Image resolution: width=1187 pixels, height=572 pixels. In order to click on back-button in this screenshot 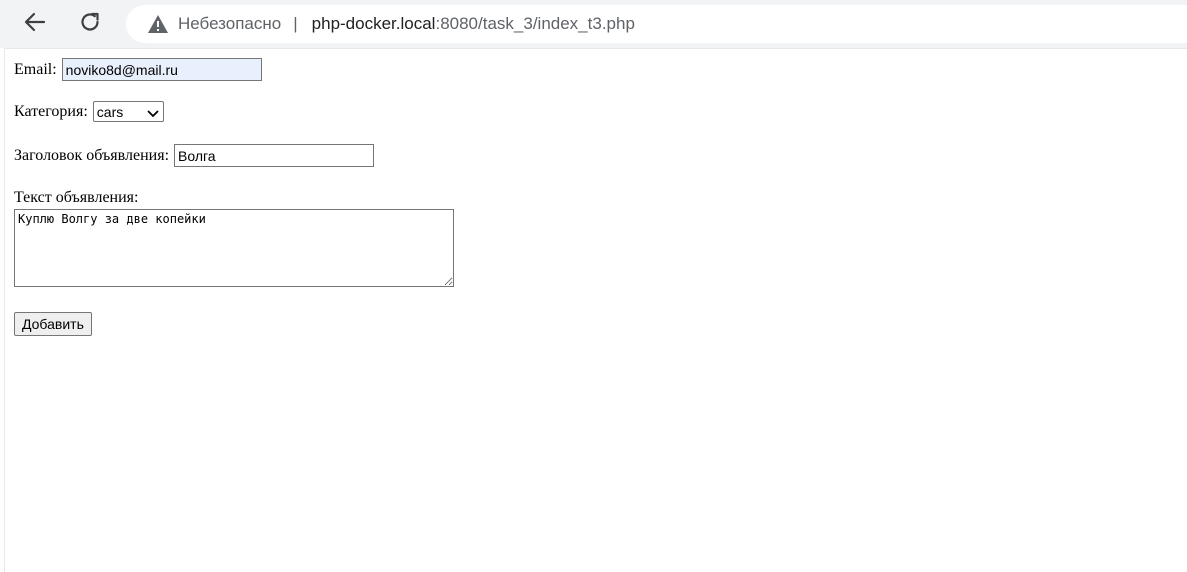, I will do `click(35, 24)`.